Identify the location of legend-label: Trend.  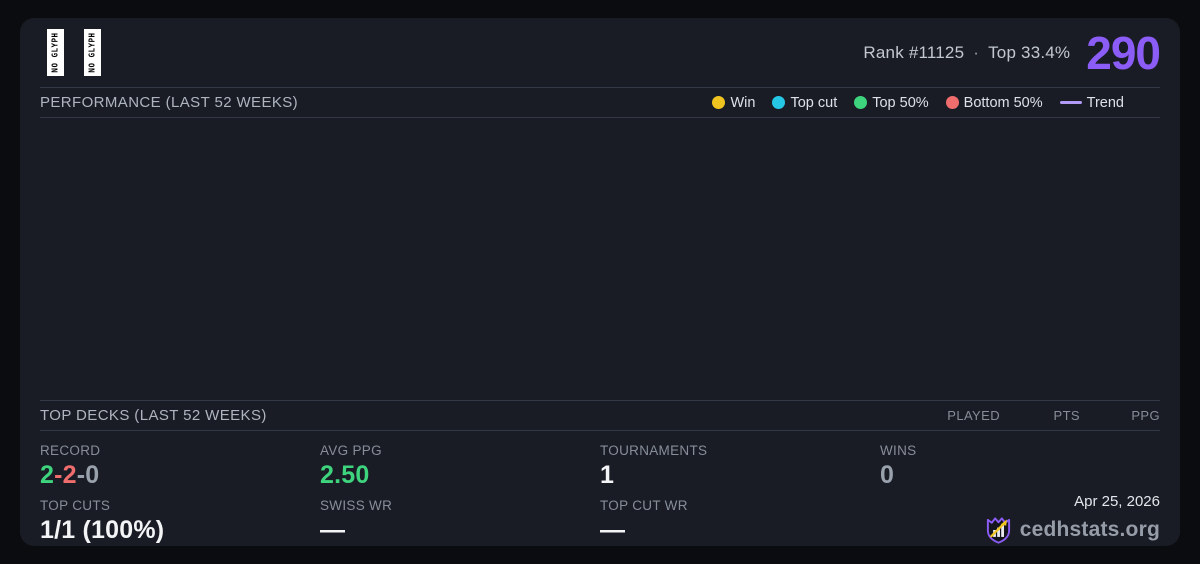
(1105, 102).